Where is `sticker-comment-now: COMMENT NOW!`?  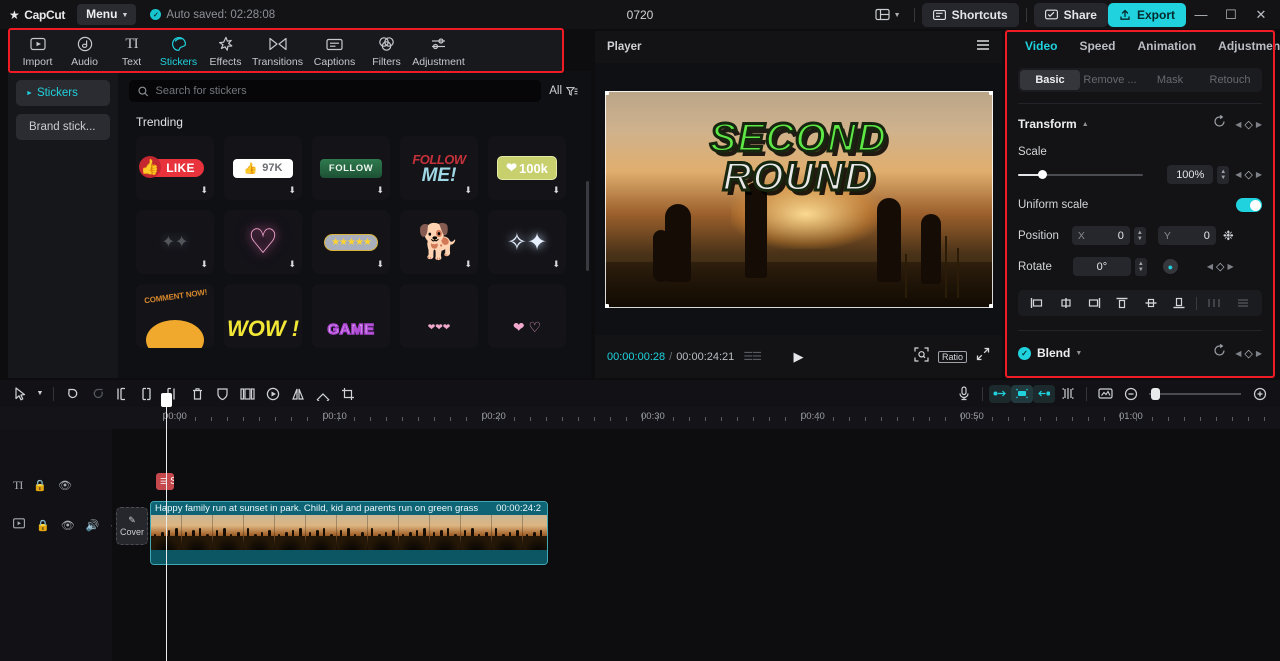 sticker-comment-now: COMMENT NOW! is located at coordinates (175, 316).